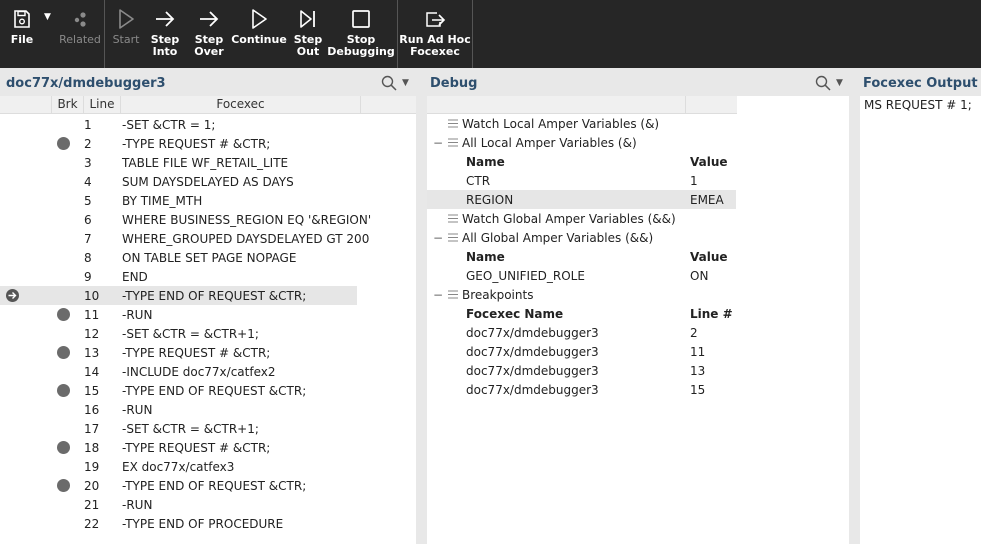 The height and width of the screenshot is (544, 981). I want to click on line-number: 2, so click(88, 144).